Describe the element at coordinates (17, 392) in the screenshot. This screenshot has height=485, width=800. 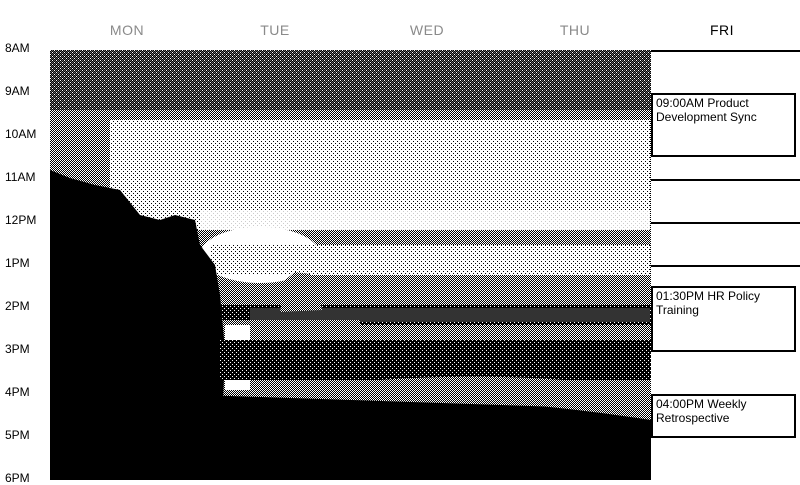
I see `time-label-4pm: 4PM` at that location.